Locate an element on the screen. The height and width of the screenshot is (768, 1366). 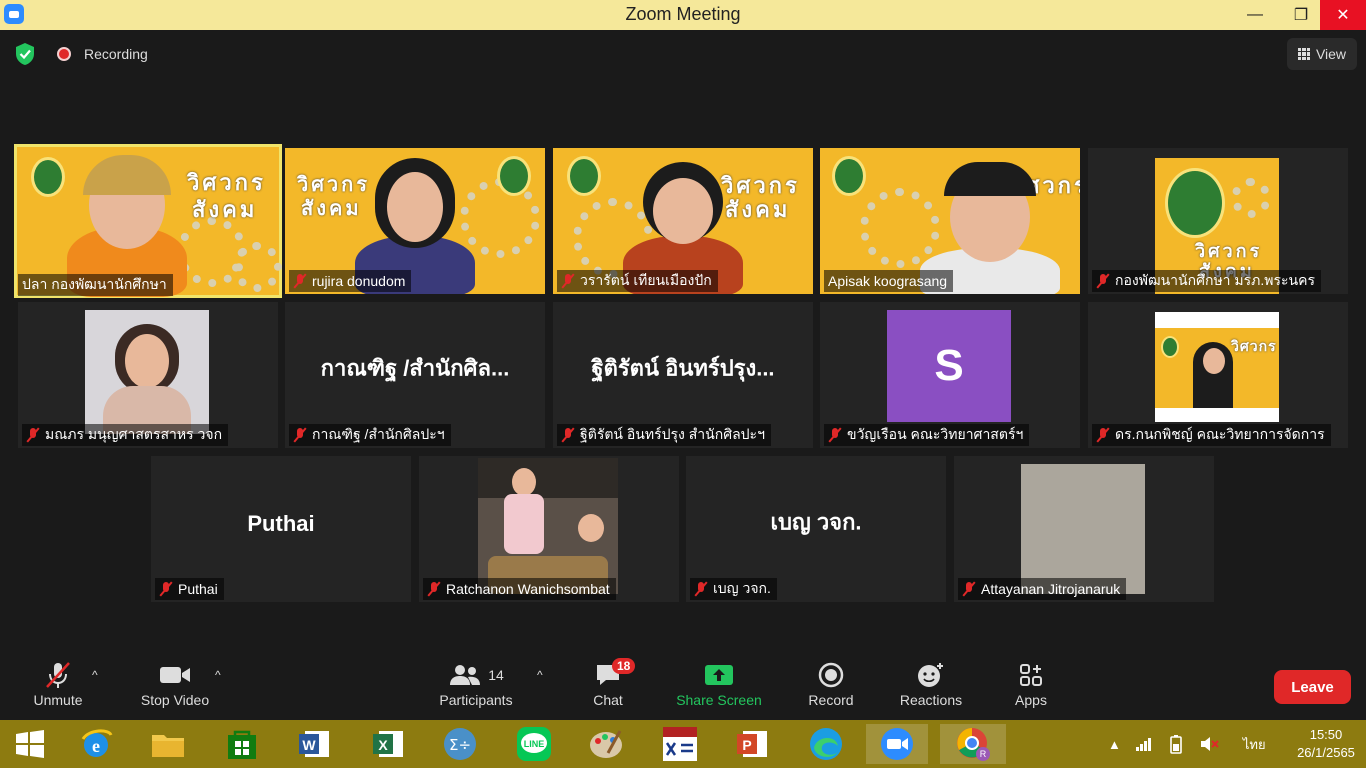
math-input-icon: Σ÷ is located at coordinates (460, 744).